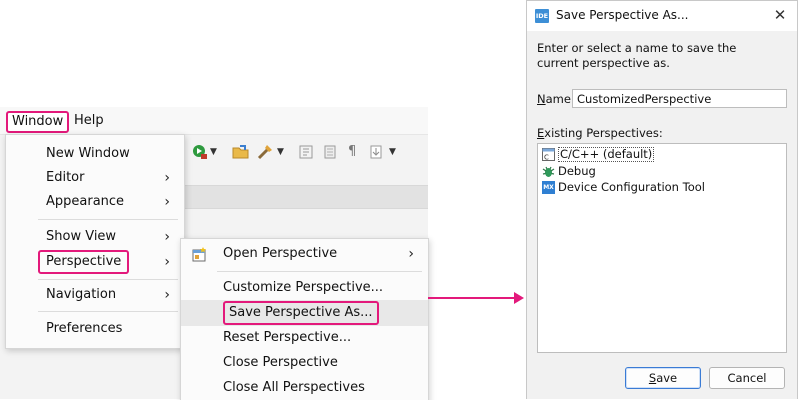 The height and width of the screenshot is (400, 800). What do you see at coordinates (352, 151) in the screenshot?
I see `pilcrow-icon: ¶` at bounding box center [352, 151].